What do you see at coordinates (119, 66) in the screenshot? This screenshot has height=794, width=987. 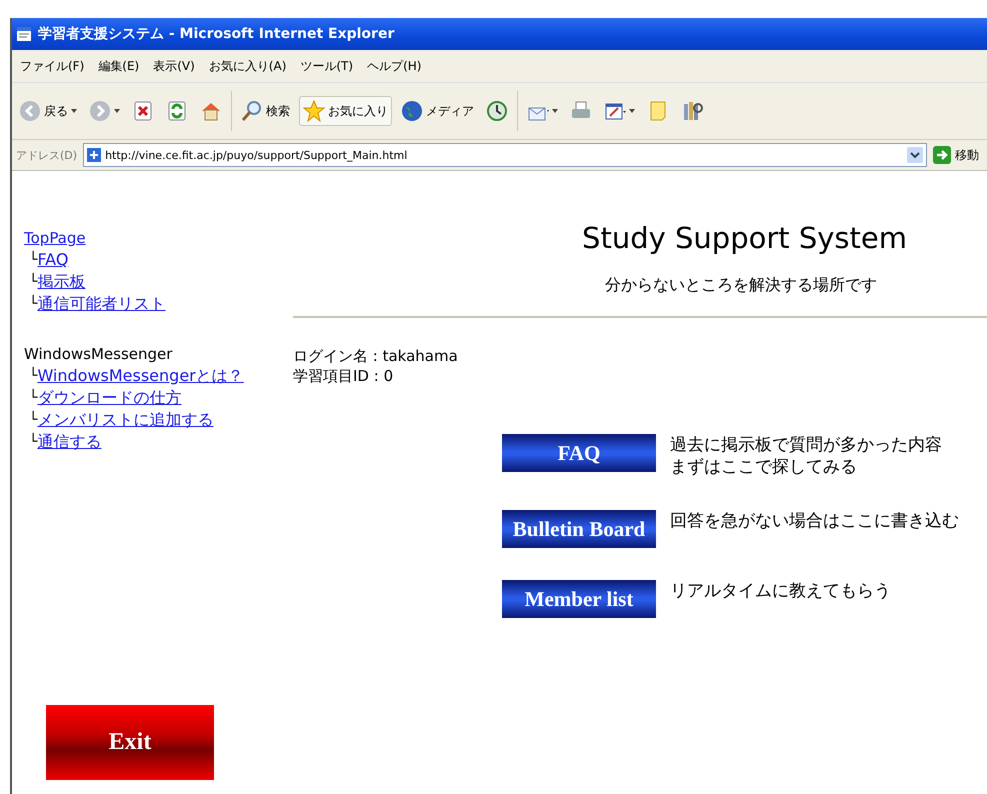 I see `menu-item: 編集(E)` at bounding box center [119, 66].